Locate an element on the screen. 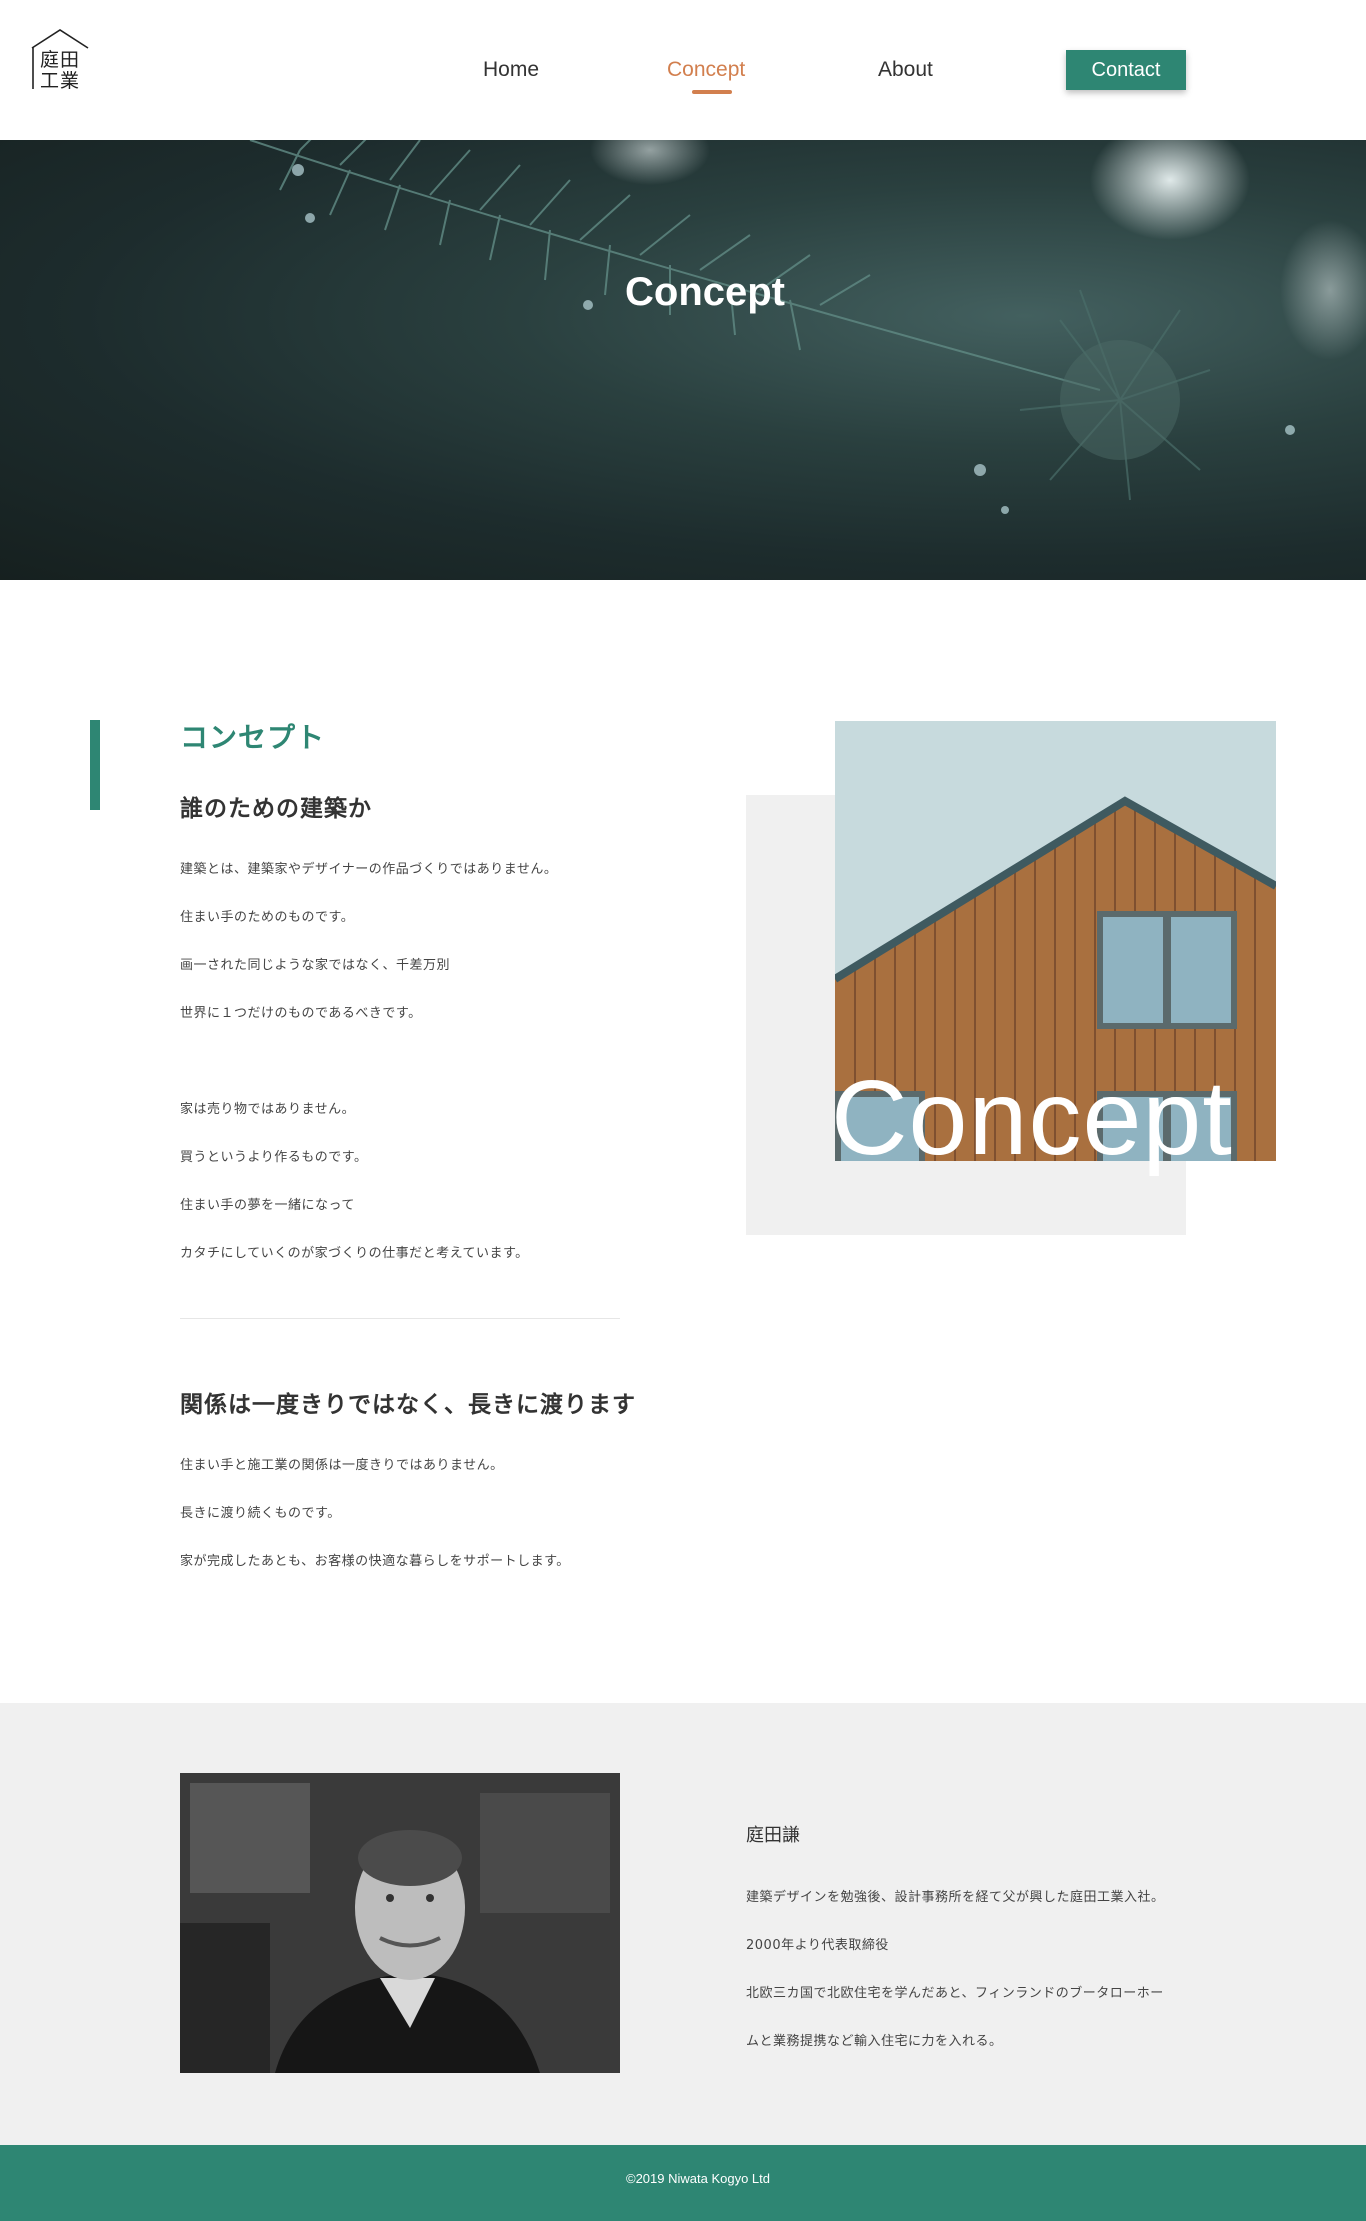 The width and height of the screenshot is (1366, 2221). paragraph-line: 家は売り物ではありません。 is located at coordinates (268, 1109).